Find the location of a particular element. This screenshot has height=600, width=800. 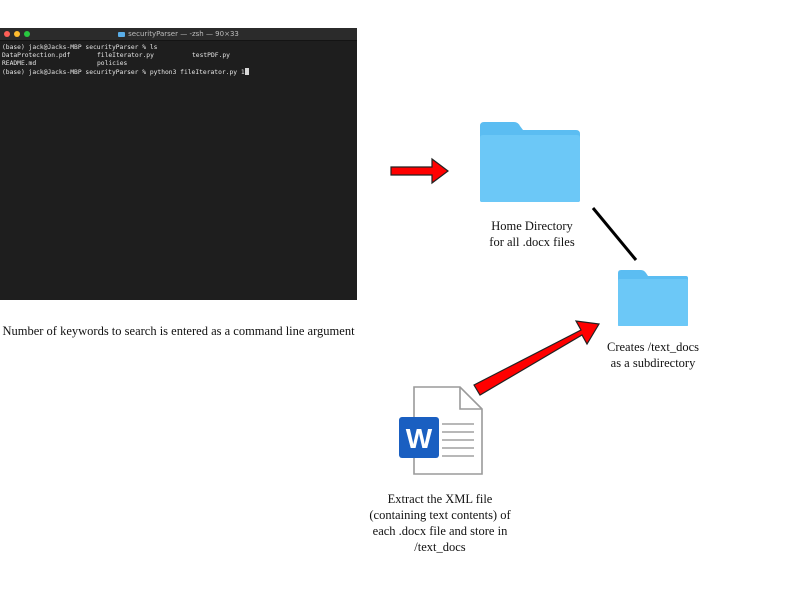

terminal-titlebar: securityParser — -zsh — 90×33 is located at coordinates (178, 34).